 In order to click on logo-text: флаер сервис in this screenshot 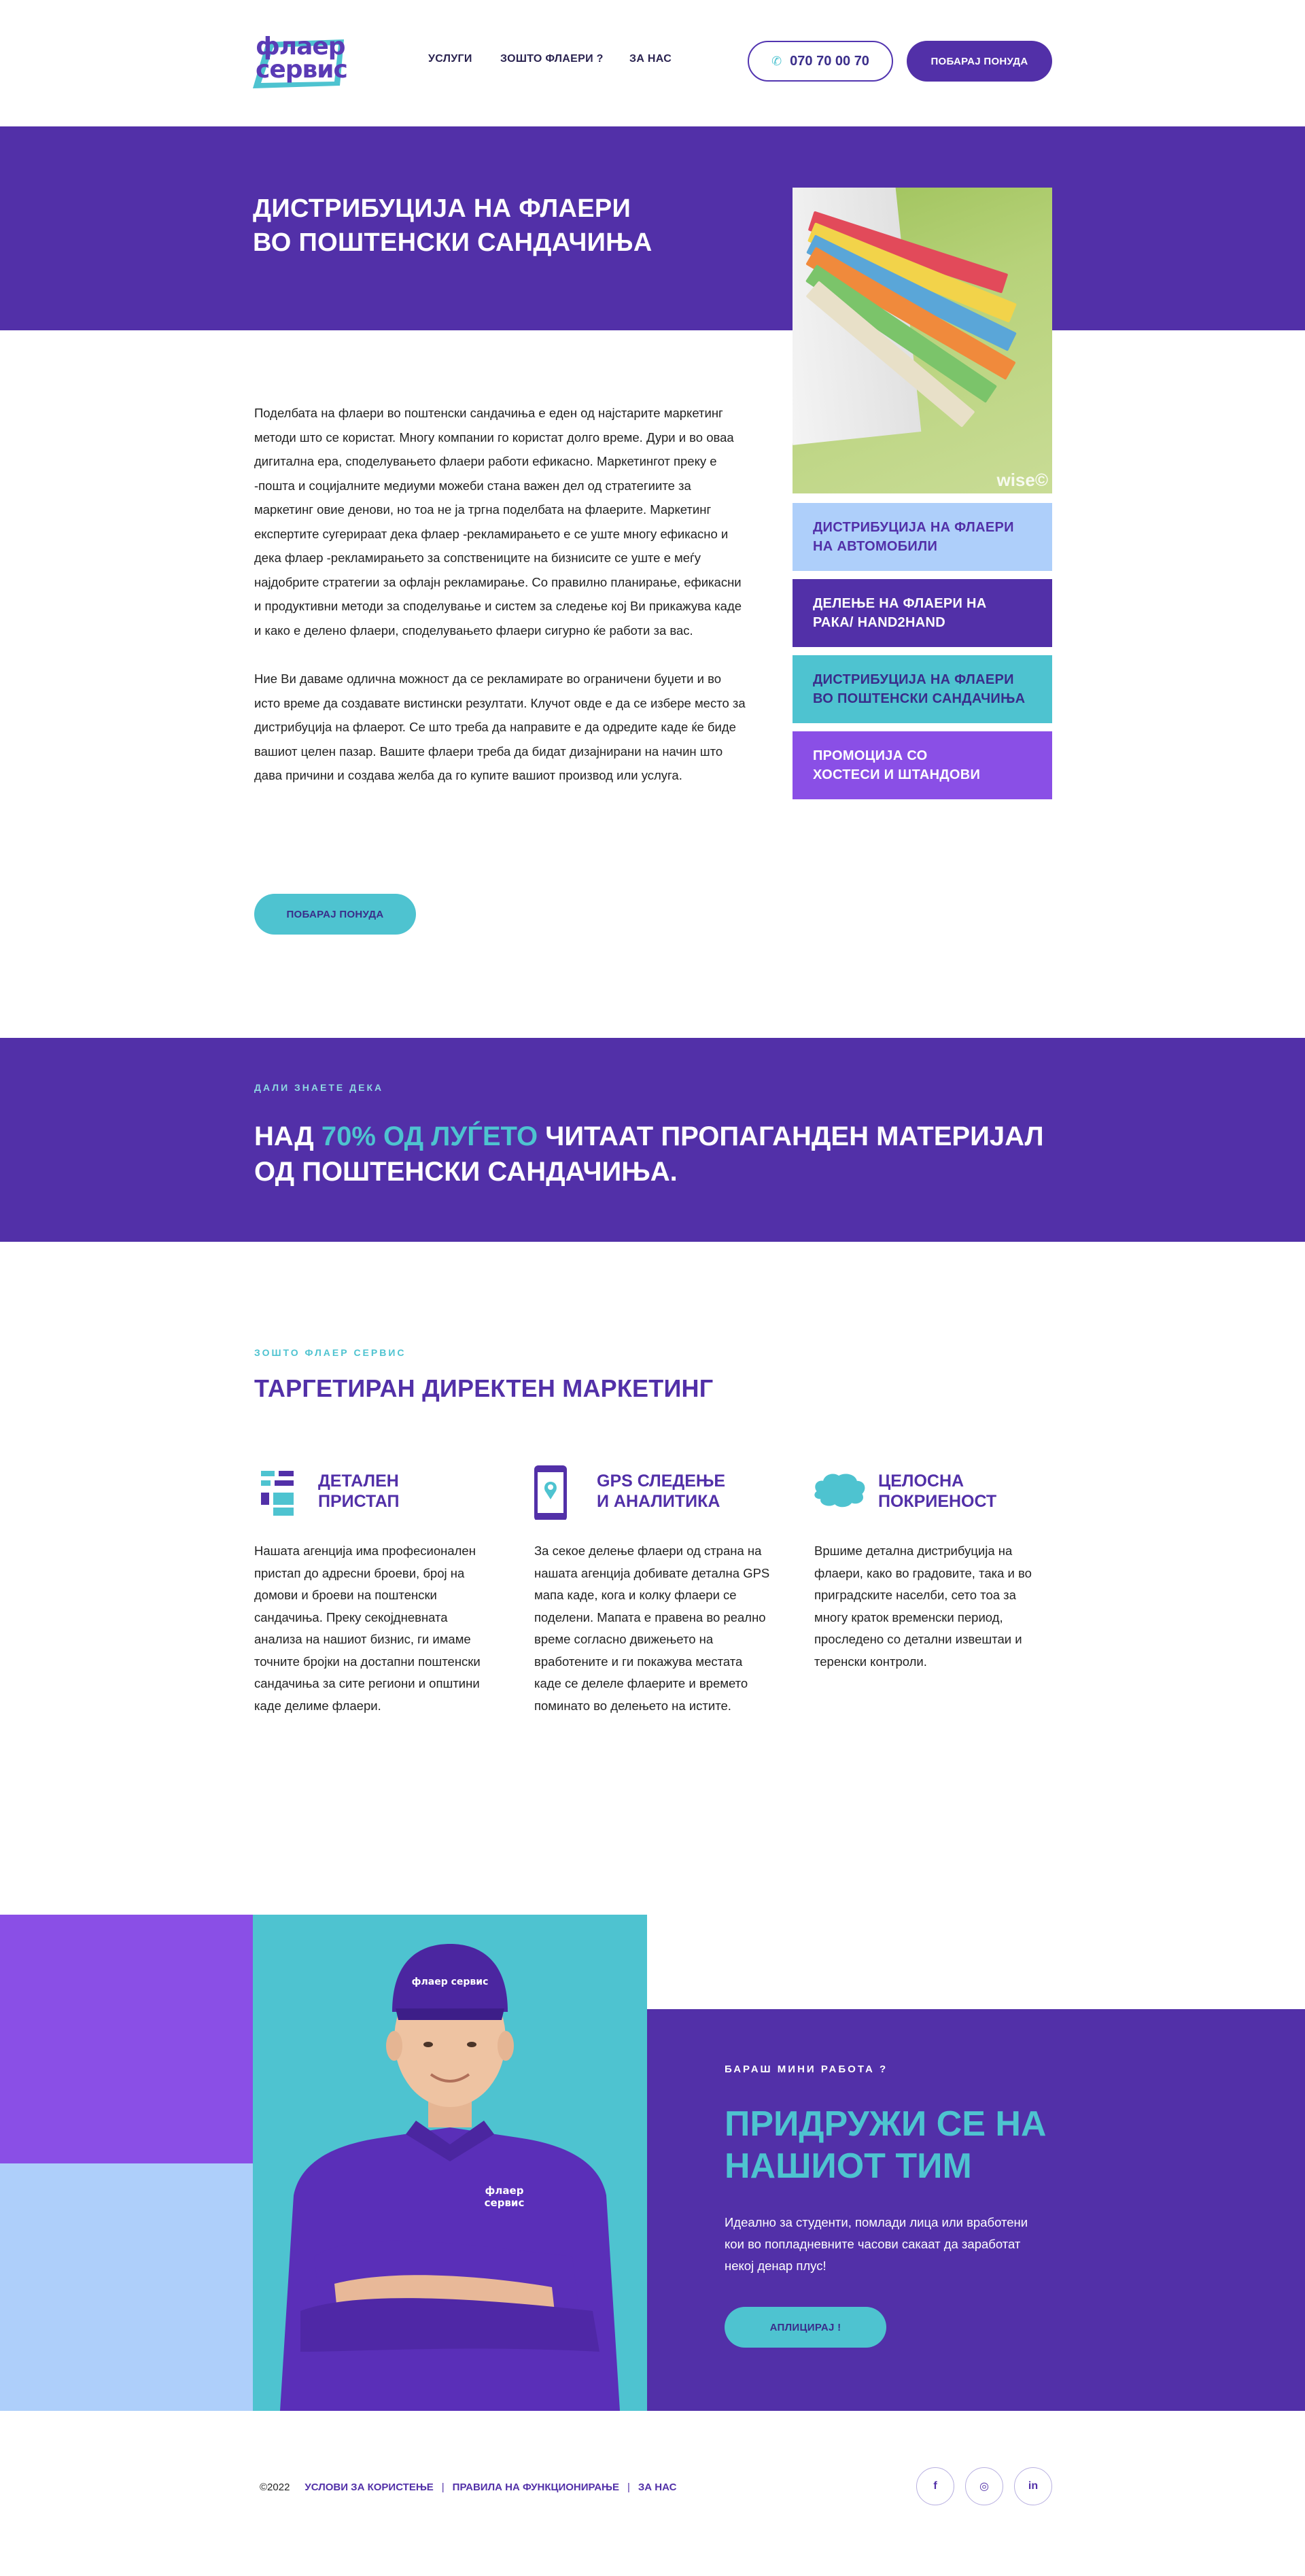, I will do `click(302, 58)`.